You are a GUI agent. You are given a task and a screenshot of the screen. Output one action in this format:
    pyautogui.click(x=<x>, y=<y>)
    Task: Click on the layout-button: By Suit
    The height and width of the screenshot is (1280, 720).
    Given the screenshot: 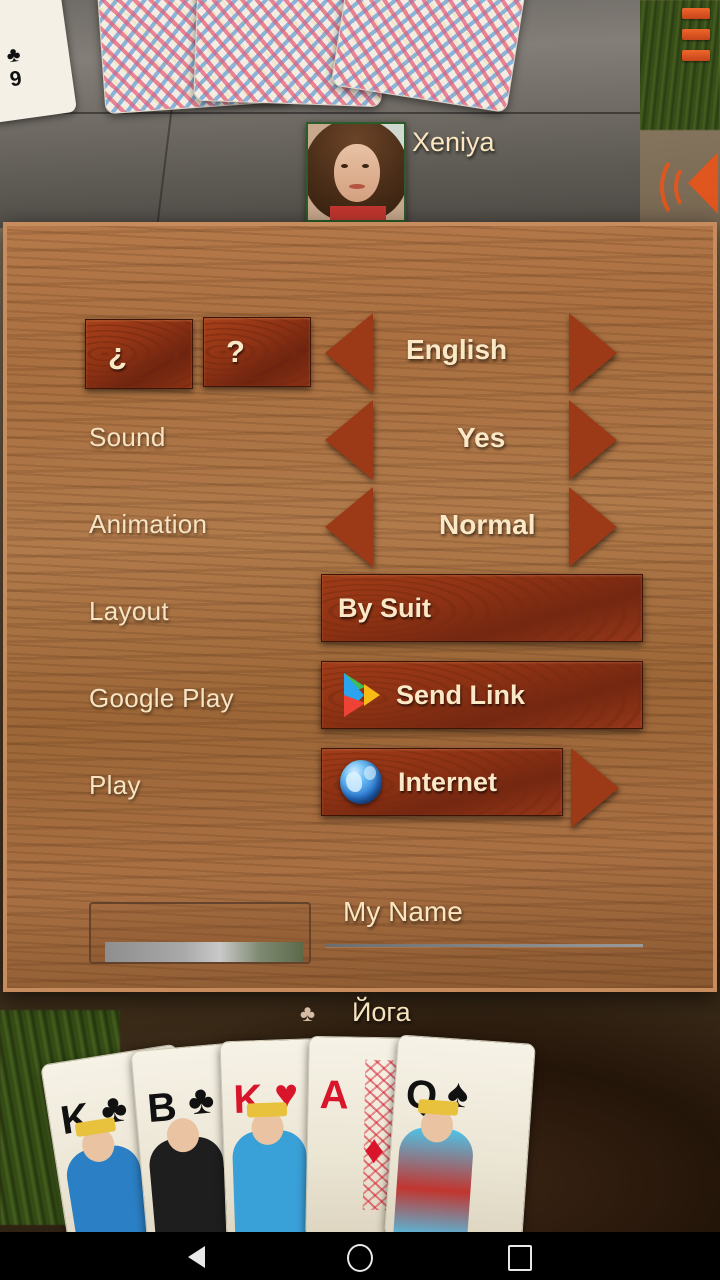 What is the action you would take?
    pyautogui.click(x=482, y=608)
    